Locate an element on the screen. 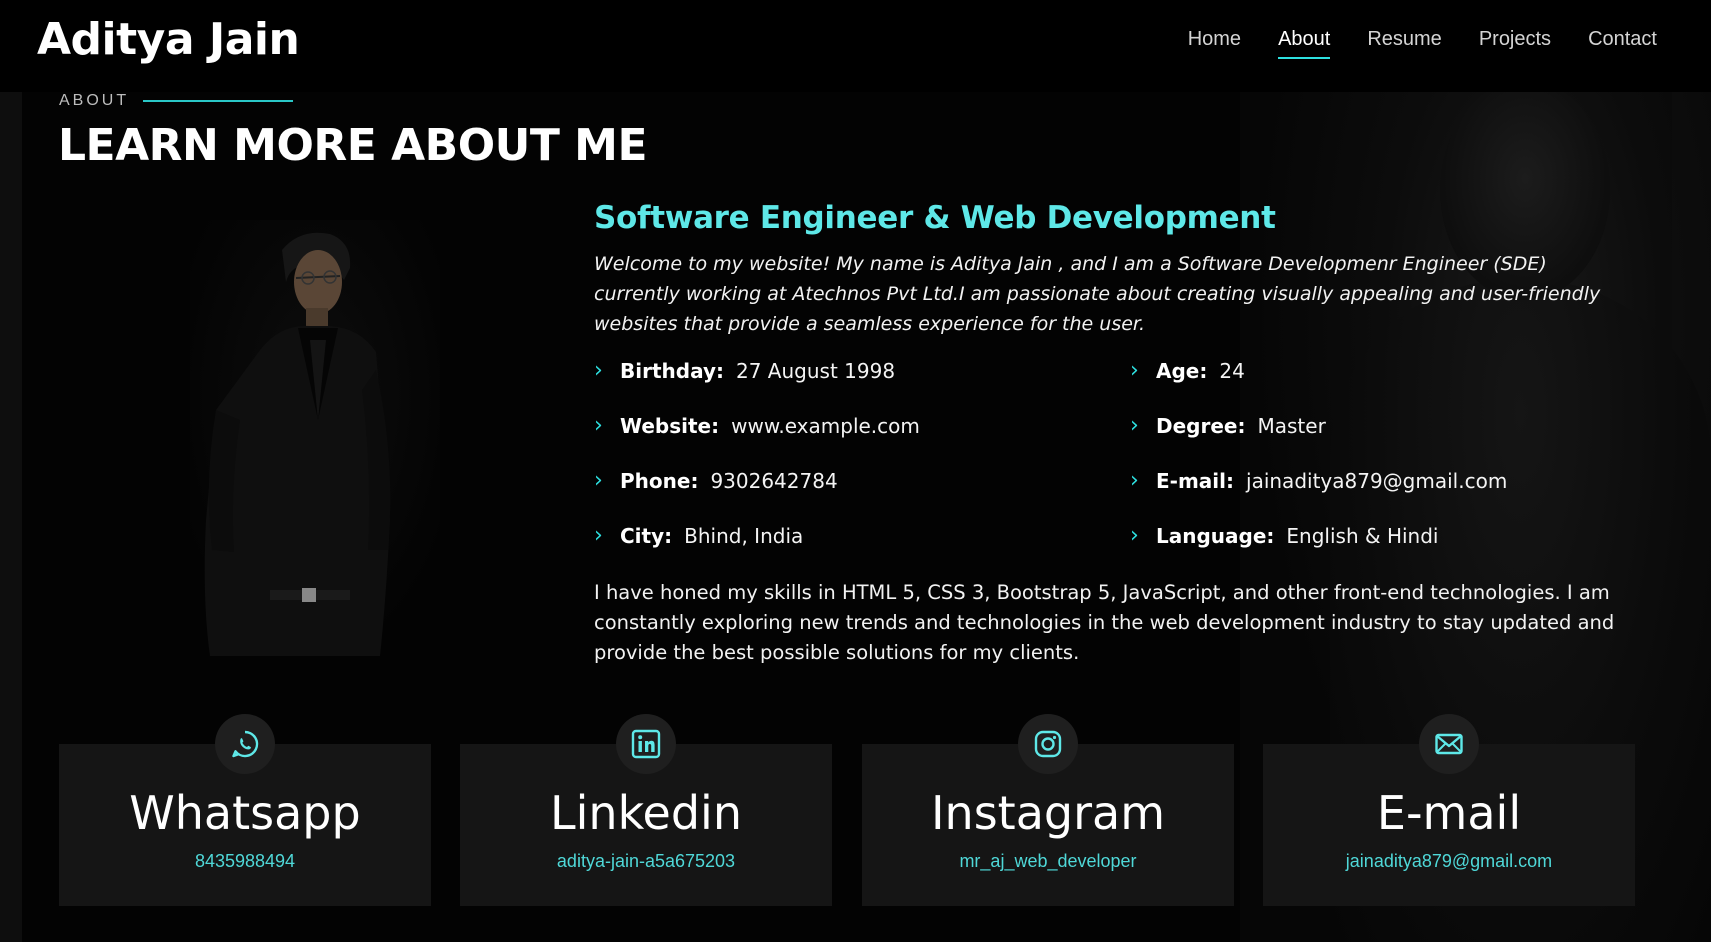  nav-resume: Resume is located at coordinates (1404, 43).